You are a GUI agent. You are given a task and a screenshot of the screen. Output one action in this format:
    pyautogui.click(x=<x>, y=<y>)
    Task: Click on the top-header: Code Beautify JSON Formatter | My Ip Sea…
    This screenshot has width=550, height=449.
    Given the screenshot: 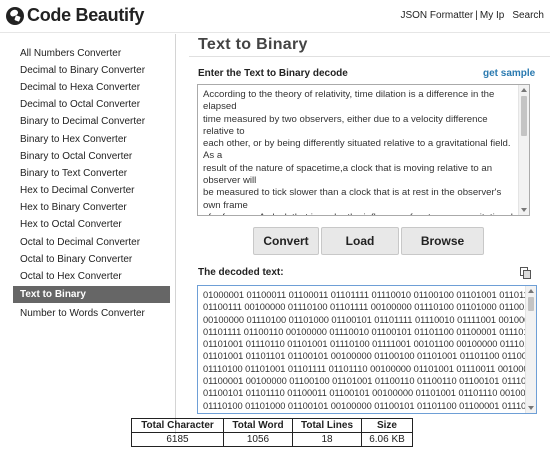 What is the action you would take?
    pyautogui.click(x=275, y=16)
    